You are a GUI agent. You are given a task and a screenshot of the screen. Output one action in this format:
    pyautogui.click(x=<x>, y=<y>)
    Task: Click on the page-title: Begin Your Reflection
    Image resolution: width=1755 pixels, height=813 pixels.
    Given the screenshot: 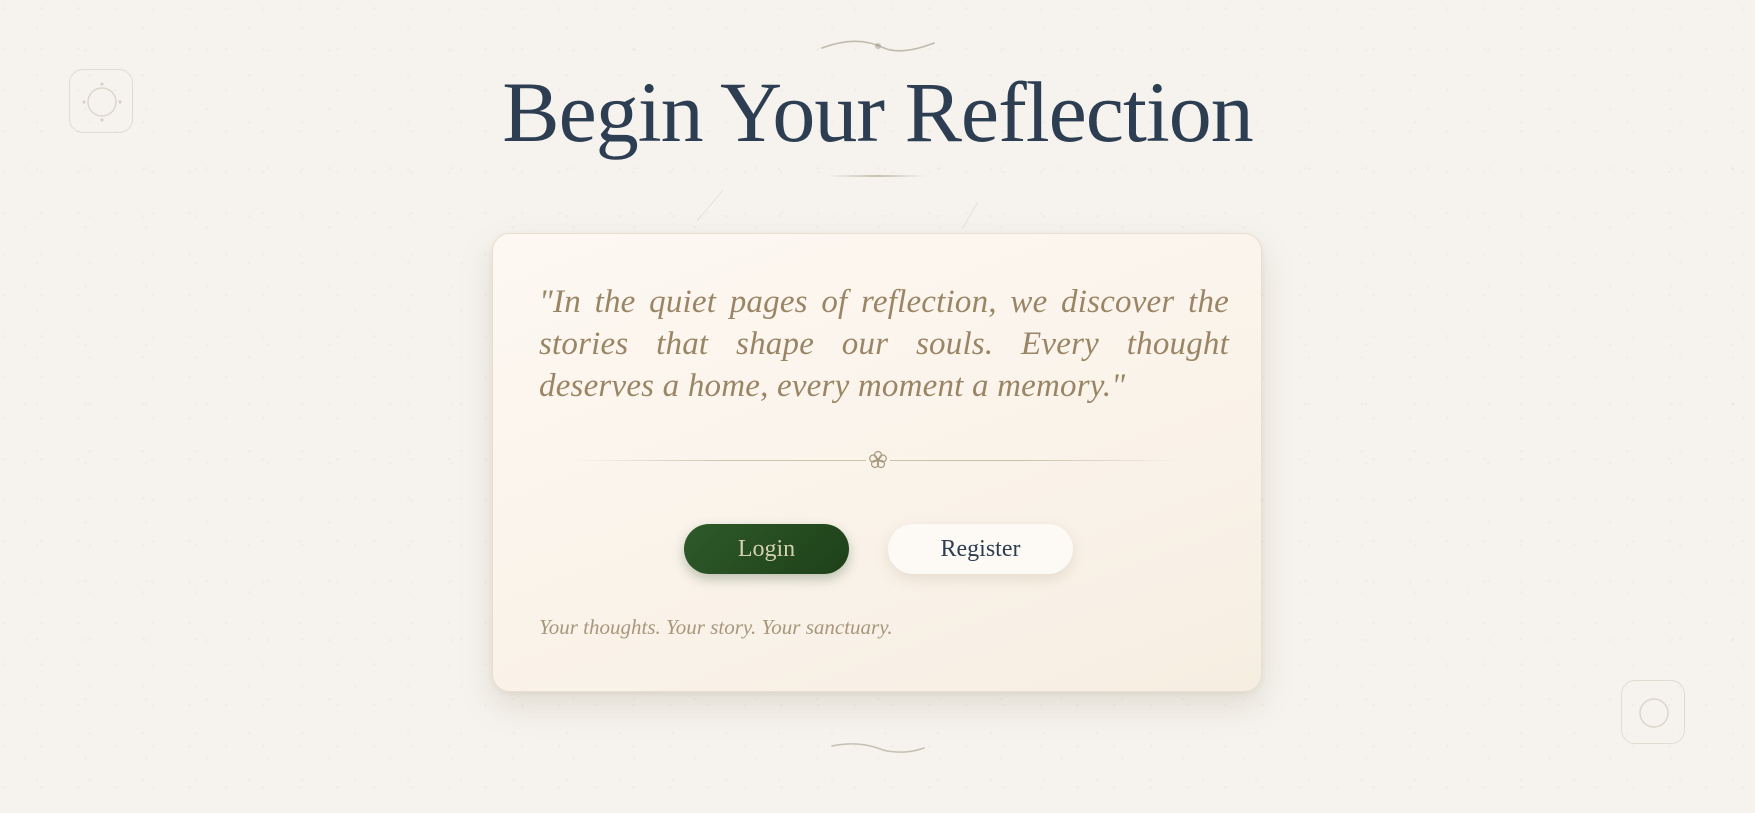 What is the action you would take?
    pyautogui.click(x=878, y=112)
    